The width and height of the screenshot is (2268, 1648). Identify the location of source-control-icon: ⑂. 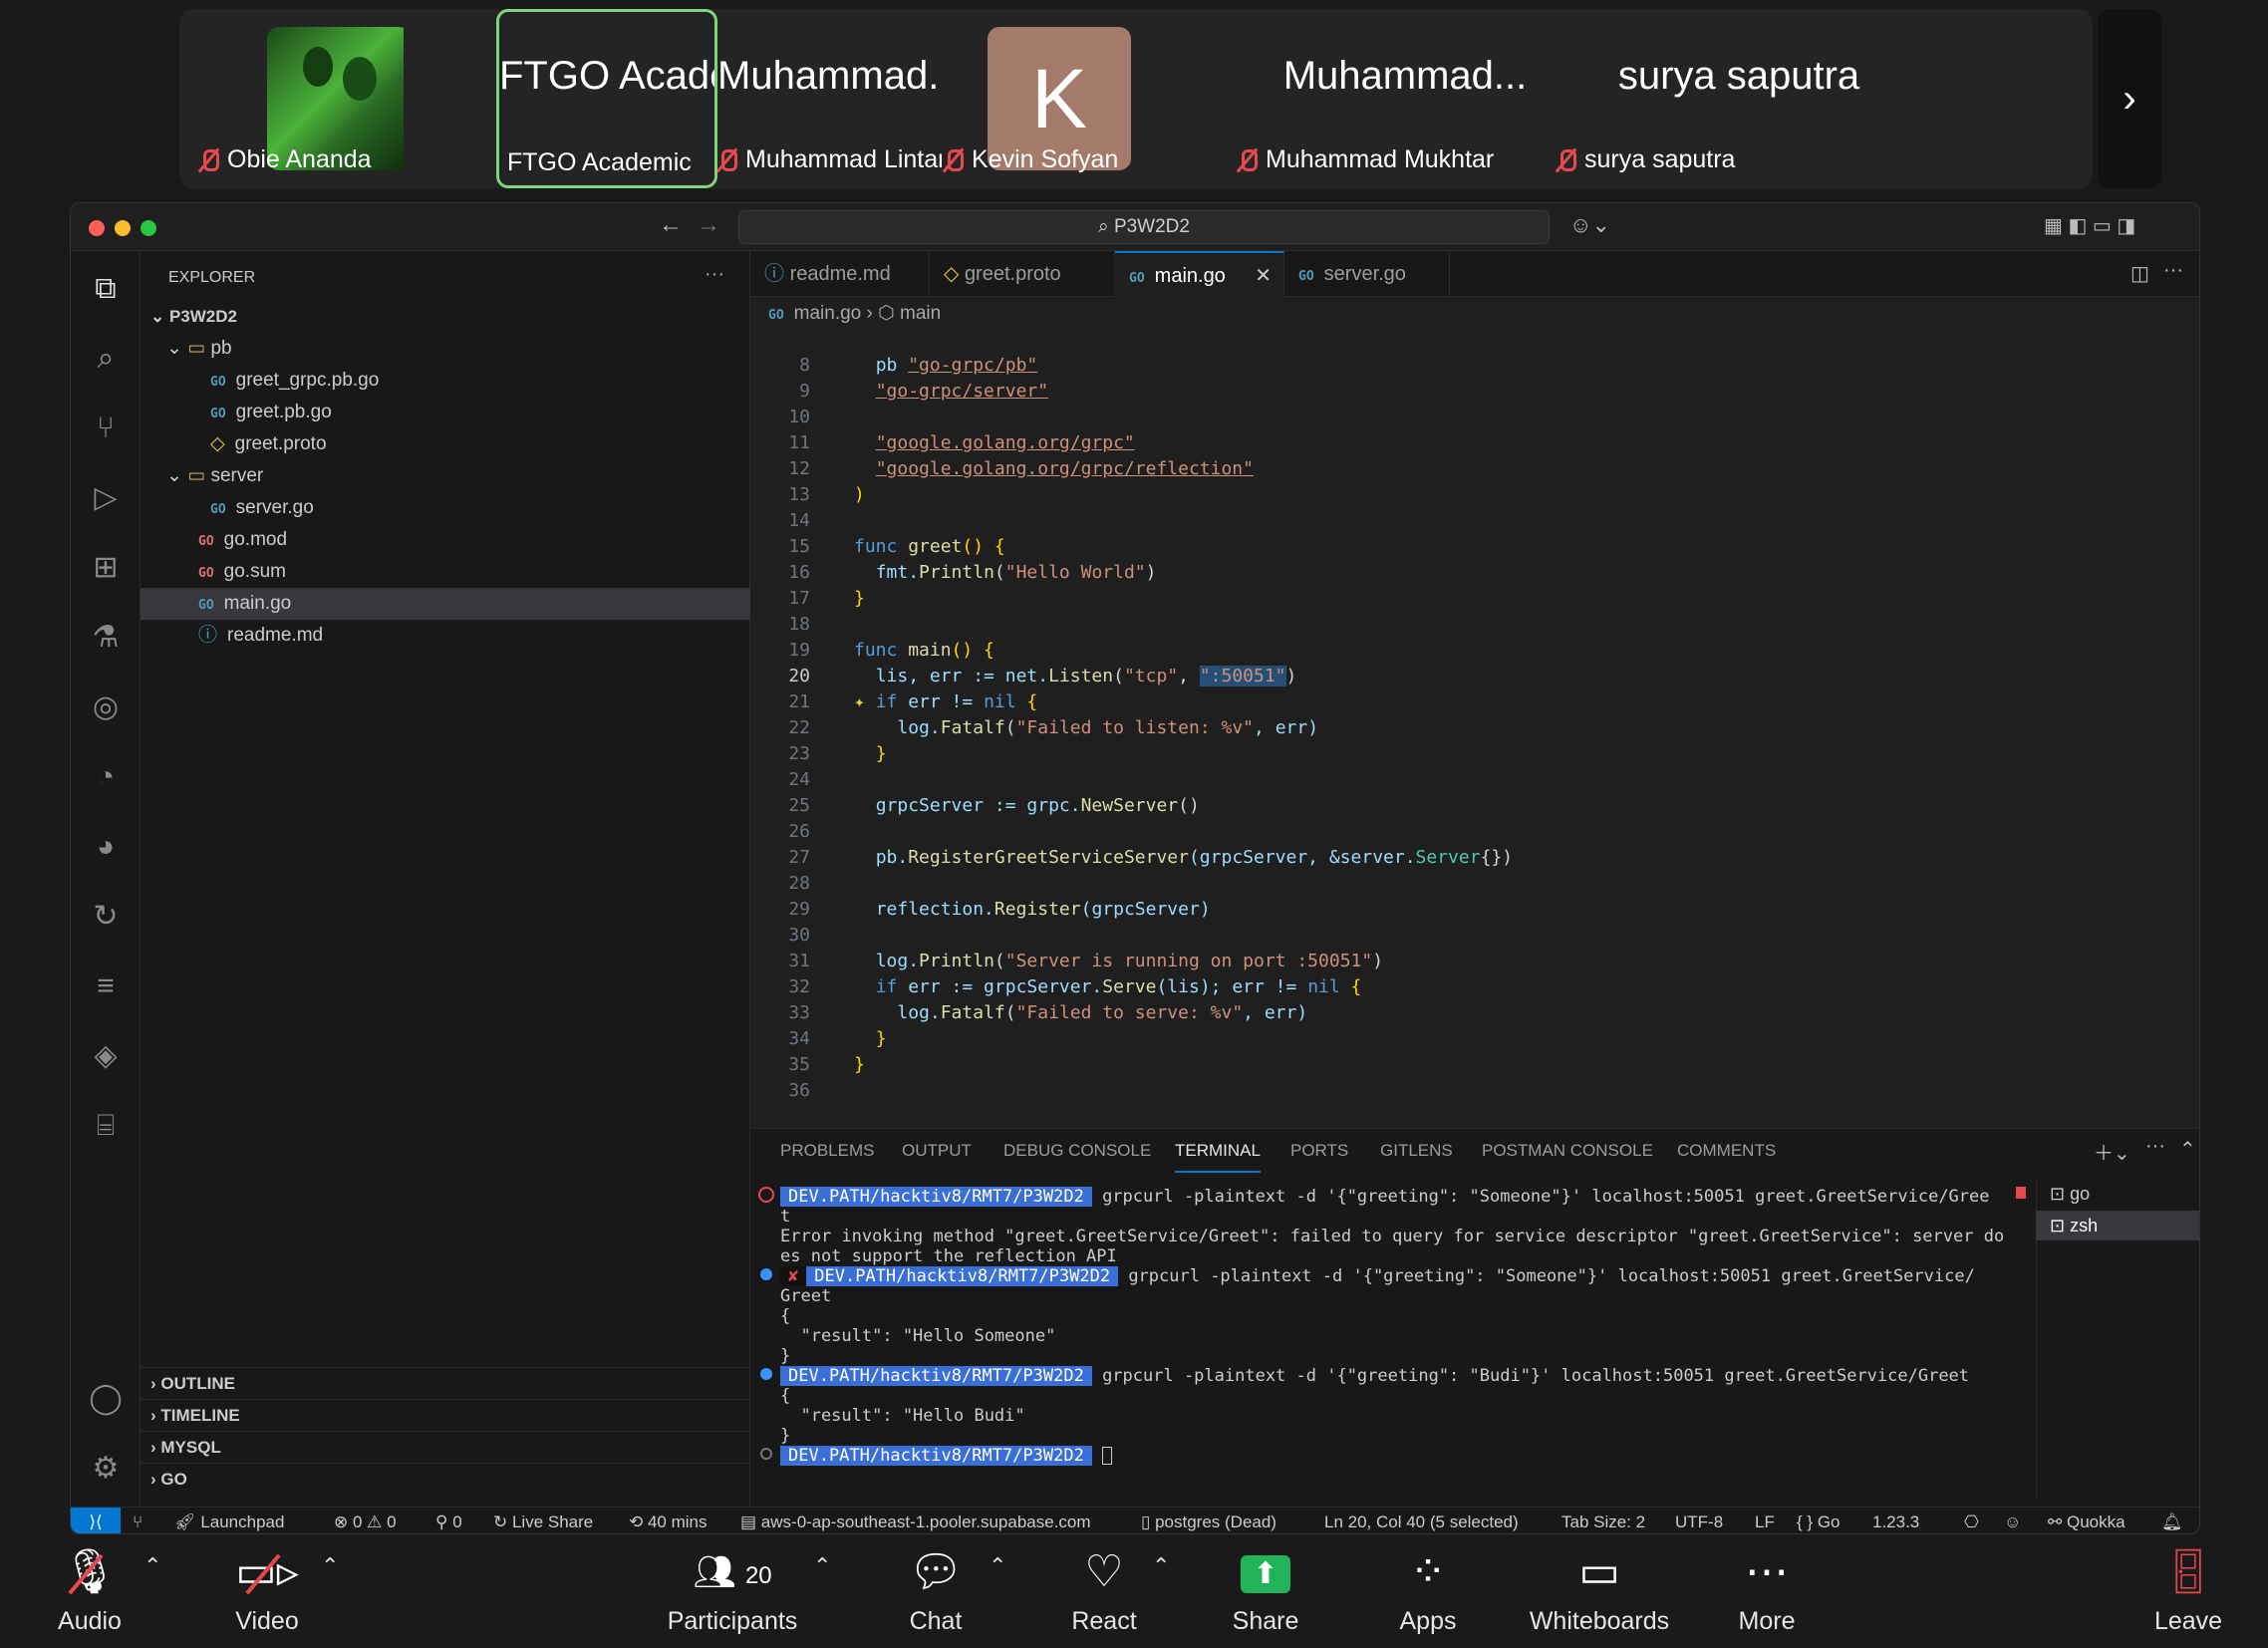
(106, 429).